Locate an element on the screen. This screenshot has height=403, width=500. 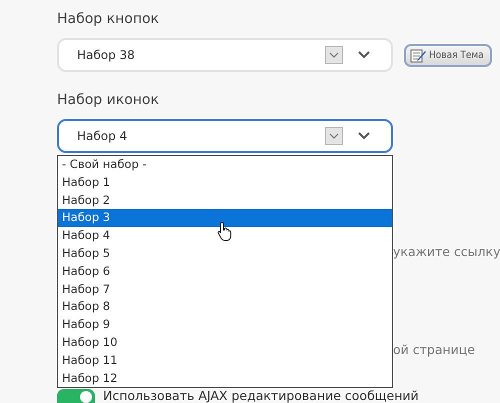
setting-label: Использовать AJAX редактирование сообщений is located at coordinates (261, 396).